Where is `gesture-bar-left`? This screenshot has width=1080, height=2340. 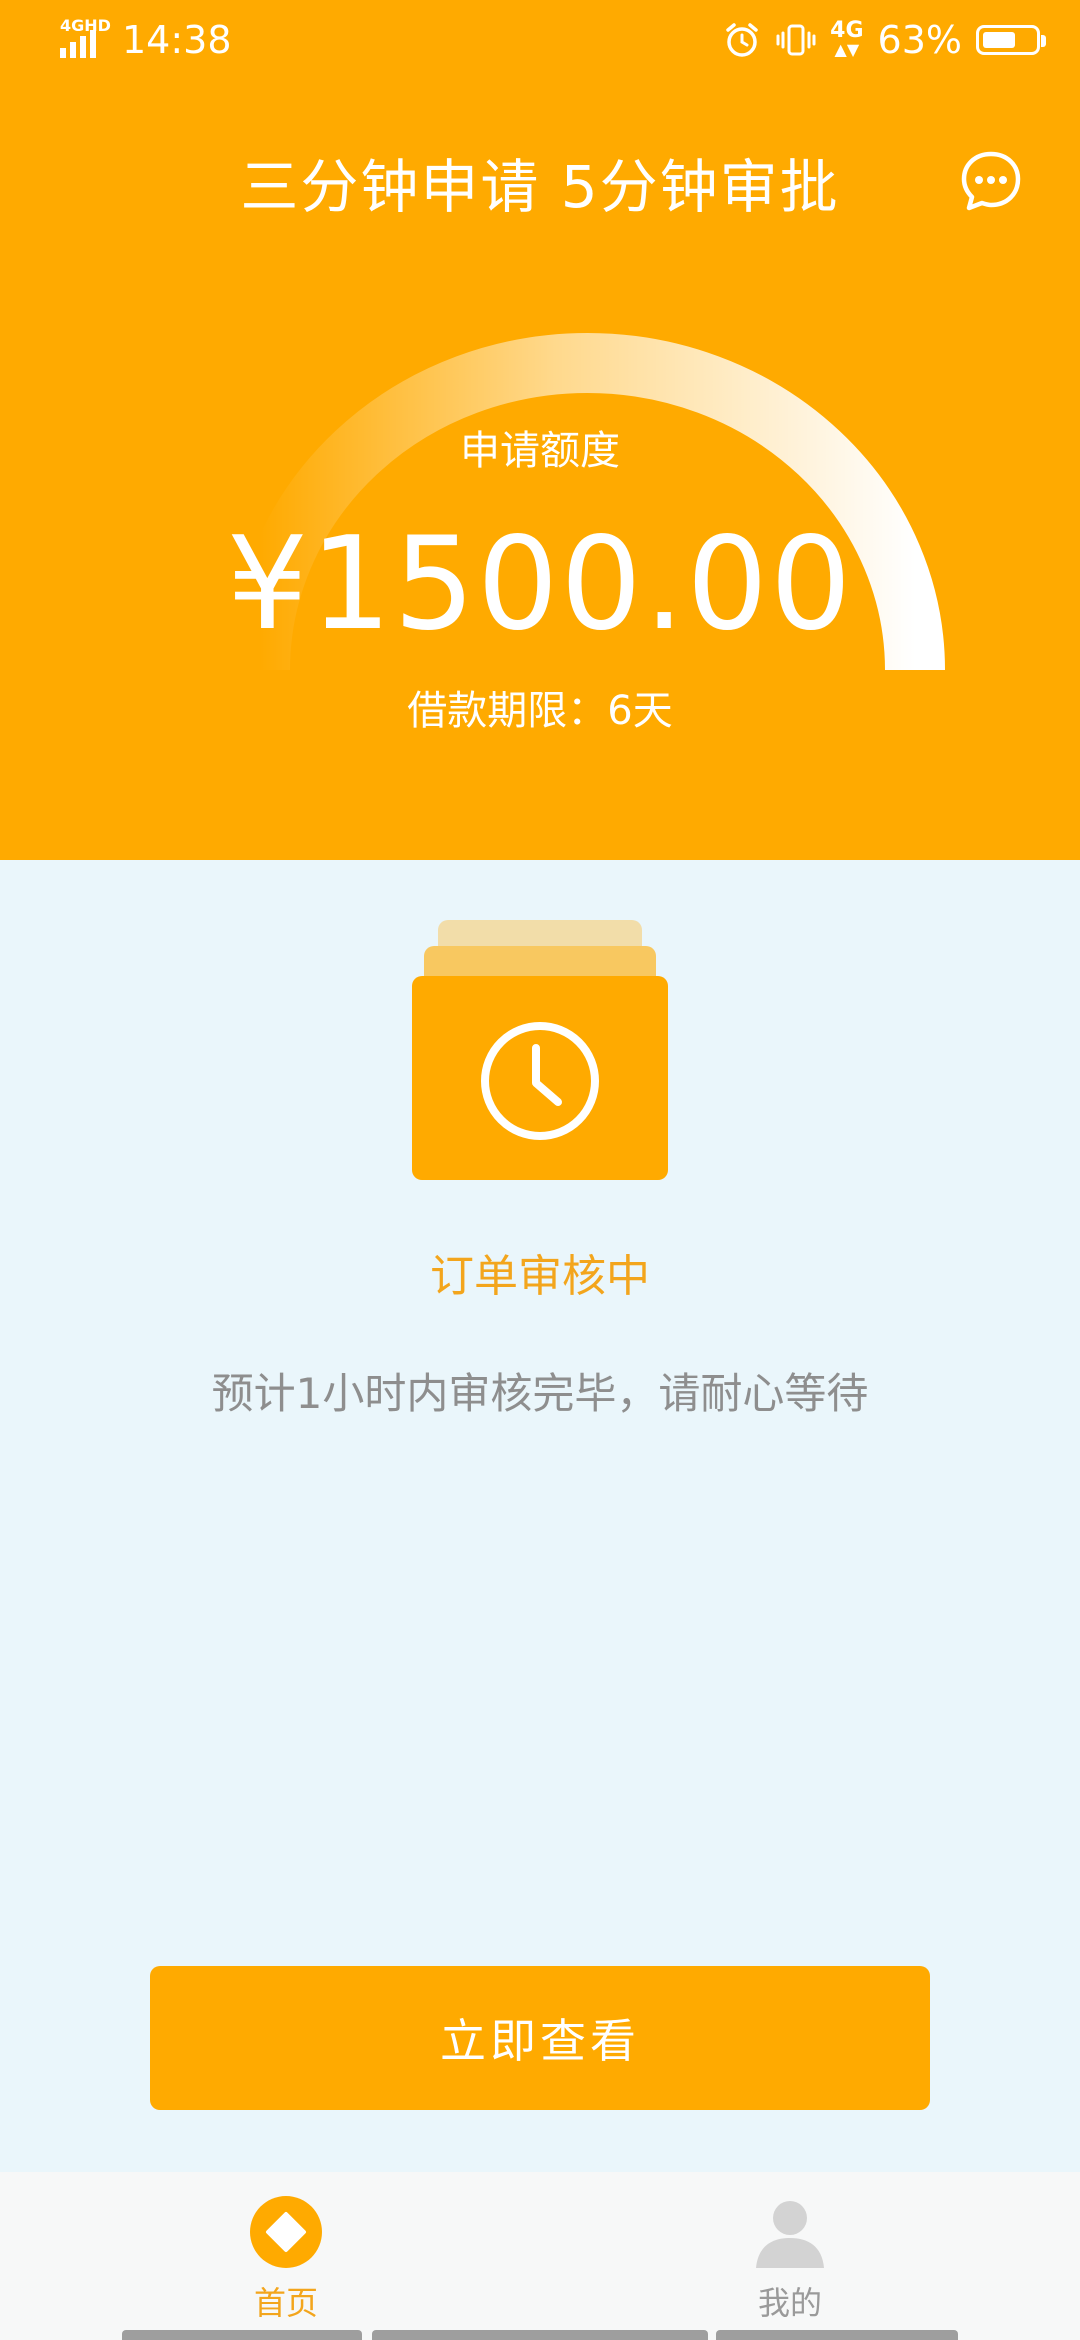 gesture-bar-left is located at coordinates (242, 2335).